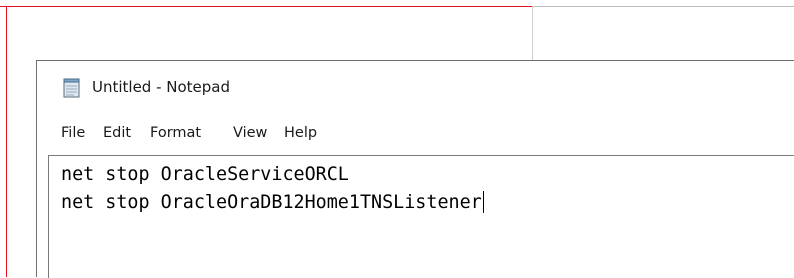 The height and width of the screenshot is (278, 794). What do you see at coordinates (415, 134) in the screenshot?
I see `menu-bar: File Edit Format View Help` at bounding box center [415, 134].